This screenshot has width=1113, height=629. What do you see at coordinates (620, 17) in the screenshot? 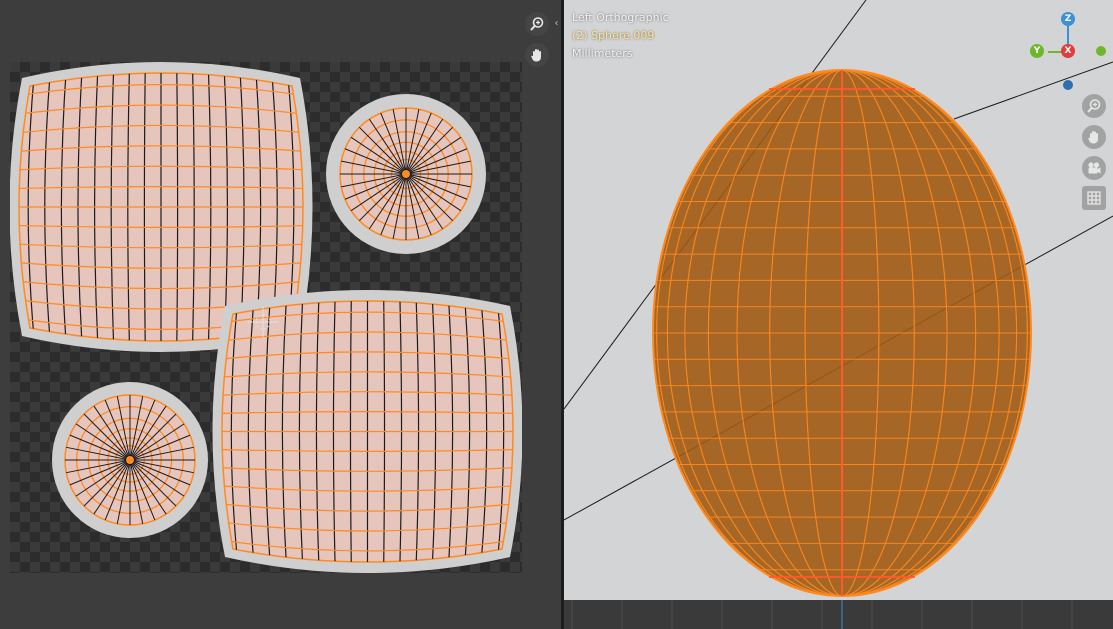
I see `view-name-label: Left Orthographic` at bounding box center [620, 17].